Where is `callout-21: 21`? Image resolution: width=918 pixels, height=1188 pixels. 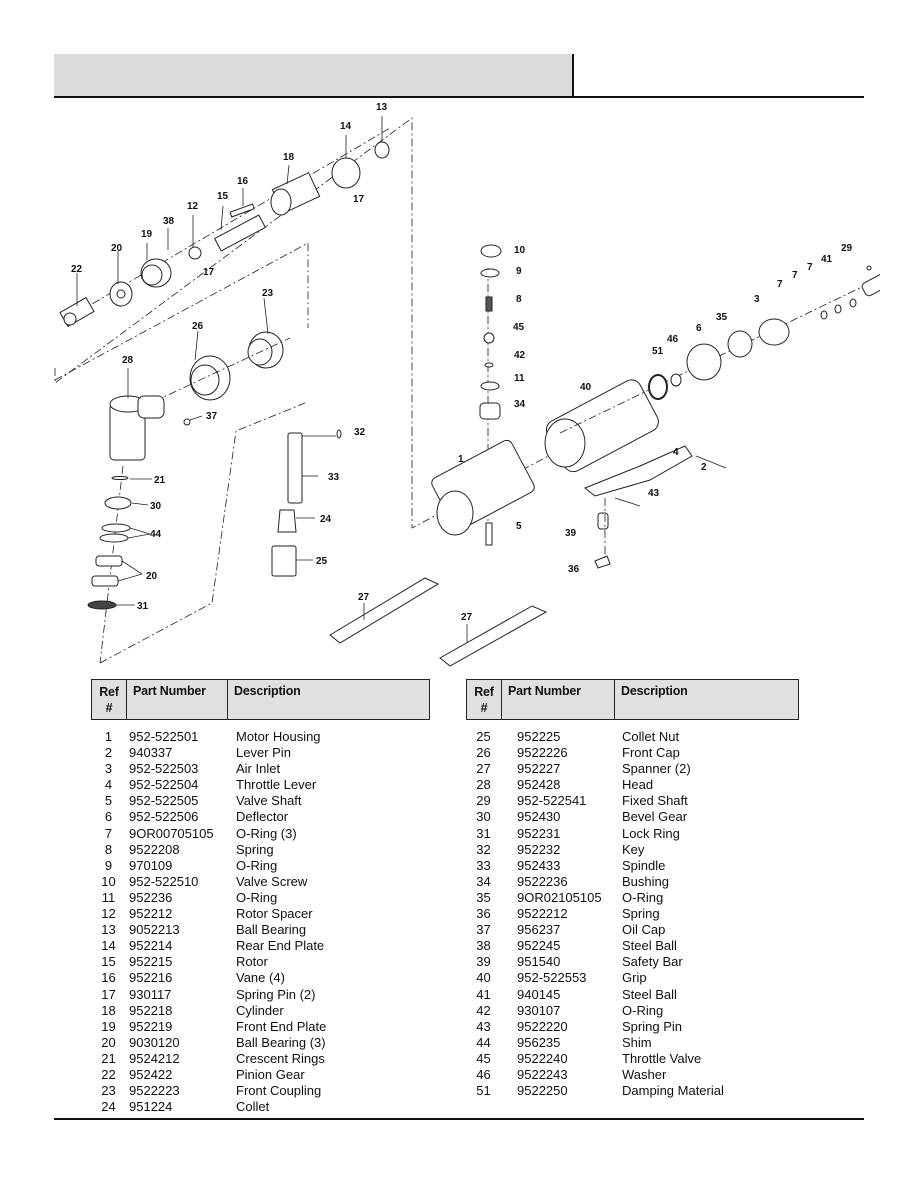
callout-21: 21 is located at coordinates (160, 480).